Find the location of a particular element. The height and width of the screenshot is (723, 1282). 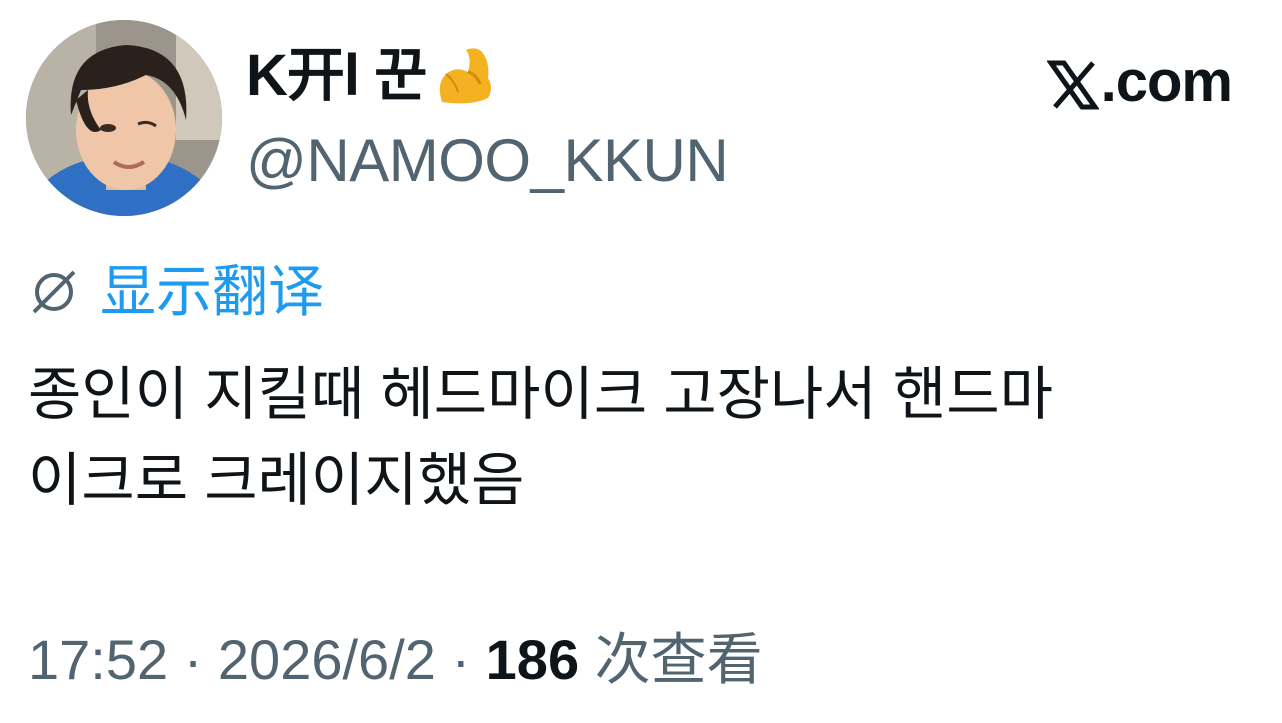

tweet-time: 17:52 is located at coordinates (98, 659).